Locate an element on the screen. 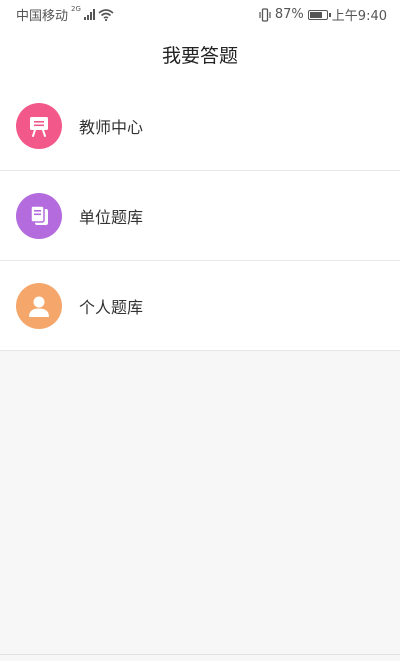 The width and height of the screenshot is (400, 661). menu-item-personal-question-bank: 个人题库 is located at coordinates (200, 306).